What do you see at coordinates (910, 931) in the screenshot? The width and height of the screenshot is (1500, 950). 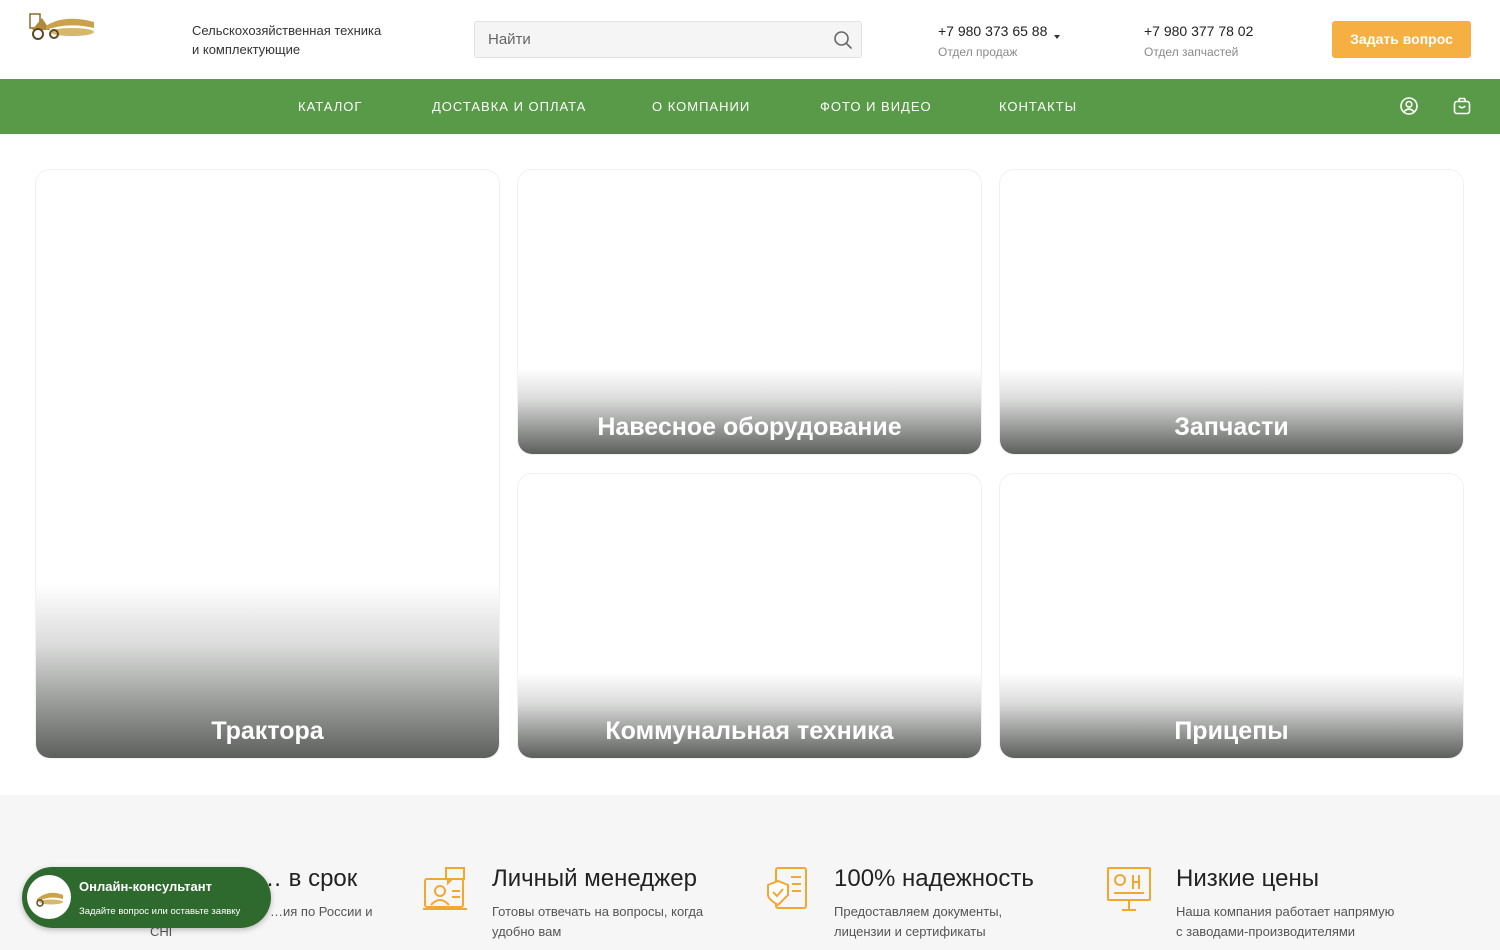 I see `feature-text-line-2: лицензии и сертификаты` at bounding box center [910, 931].